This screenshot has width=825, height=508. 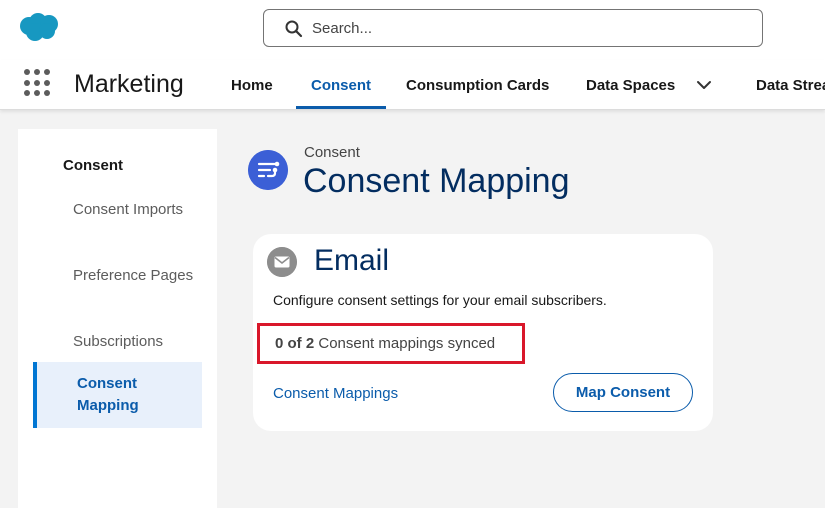 What do you see at coordinates (138, 210) in the screenshot?
I see `sidebar-item-consent-imports: Consent Imports` at bounding box center [138, 210].